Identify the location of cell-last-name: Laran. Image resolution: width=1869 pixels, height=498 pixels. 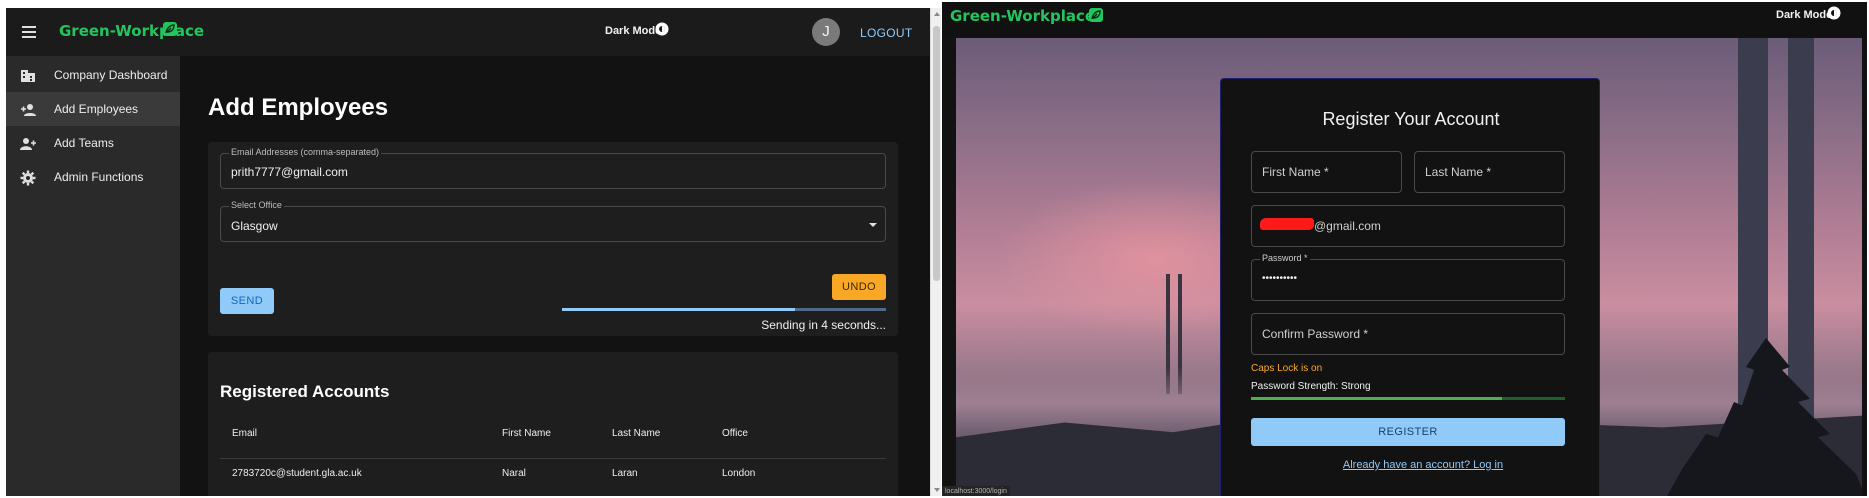
(625, 473).